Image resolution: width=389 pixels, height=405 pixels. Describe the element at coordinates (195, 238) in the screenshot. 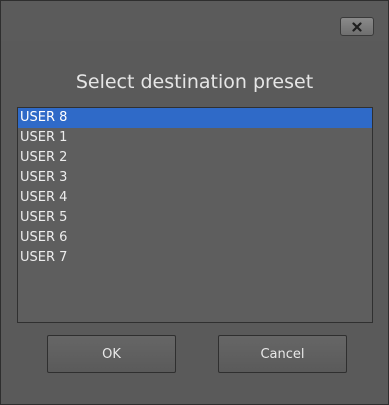

I see `list-item: USER 6` at that location.